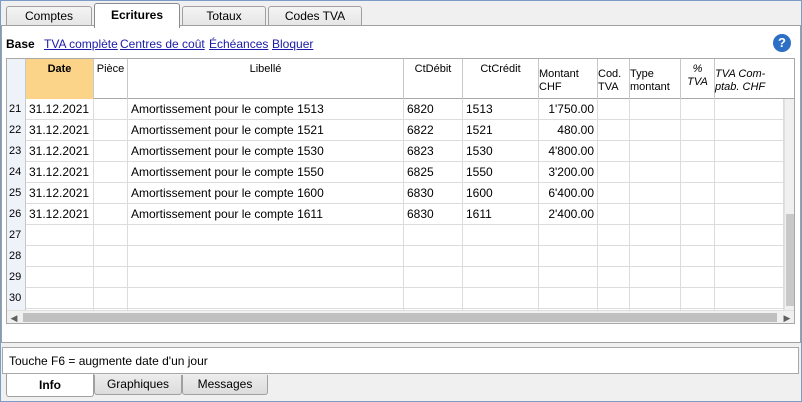 The image size is (802, 402). What do you see at coordinates (50, 385) in the screenshot?
I see `tab-info: Info` at bounding box center [50, 385].